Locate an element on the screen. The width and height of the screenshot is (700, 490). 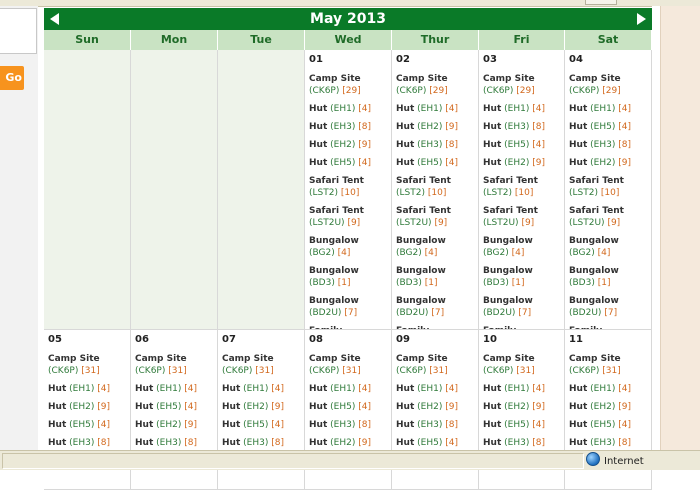
accommodation-code: (EH2) is located at coordinates (256, 407).